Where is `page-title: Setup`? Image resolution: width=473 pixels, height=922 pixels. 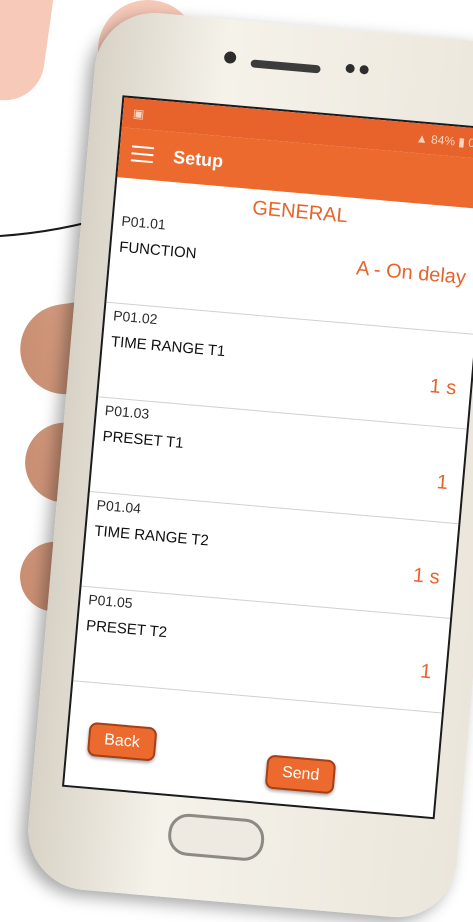 page-title: Setup is located at coordinates (198, 158).